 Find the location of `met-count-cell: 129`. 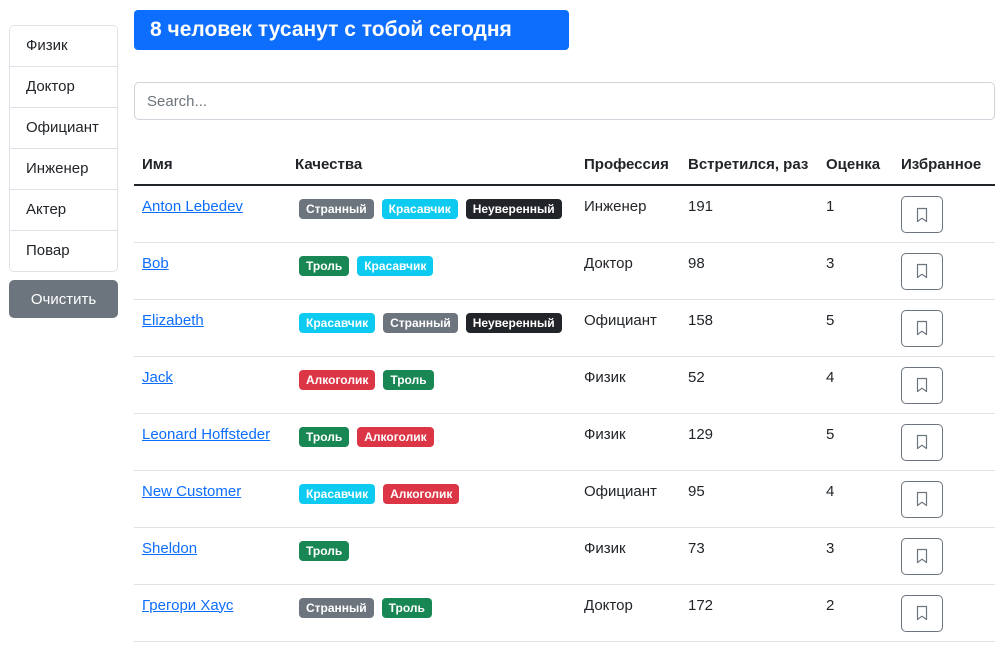

met-count-cell: 129 is located at coordinates (749, 442).